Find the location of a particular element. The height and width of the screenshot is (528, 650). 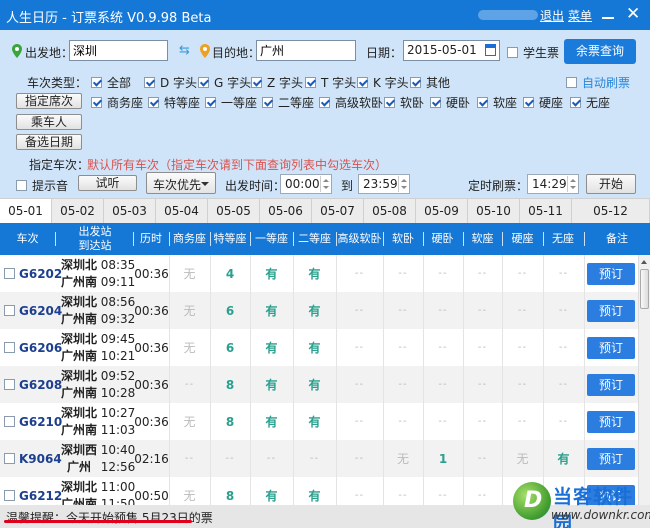

train-type-all: 全部 is located at coordinates (111, 82).